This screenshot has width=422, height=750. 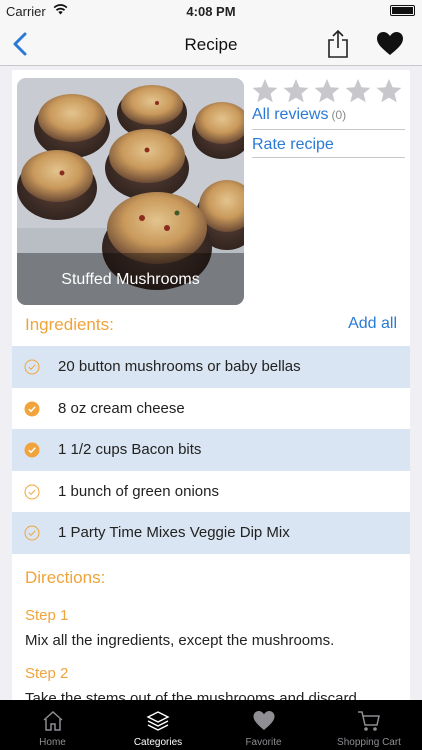 I want to click on ingredient-row: 8 oz cream cheese, so click(x=211, y=409).